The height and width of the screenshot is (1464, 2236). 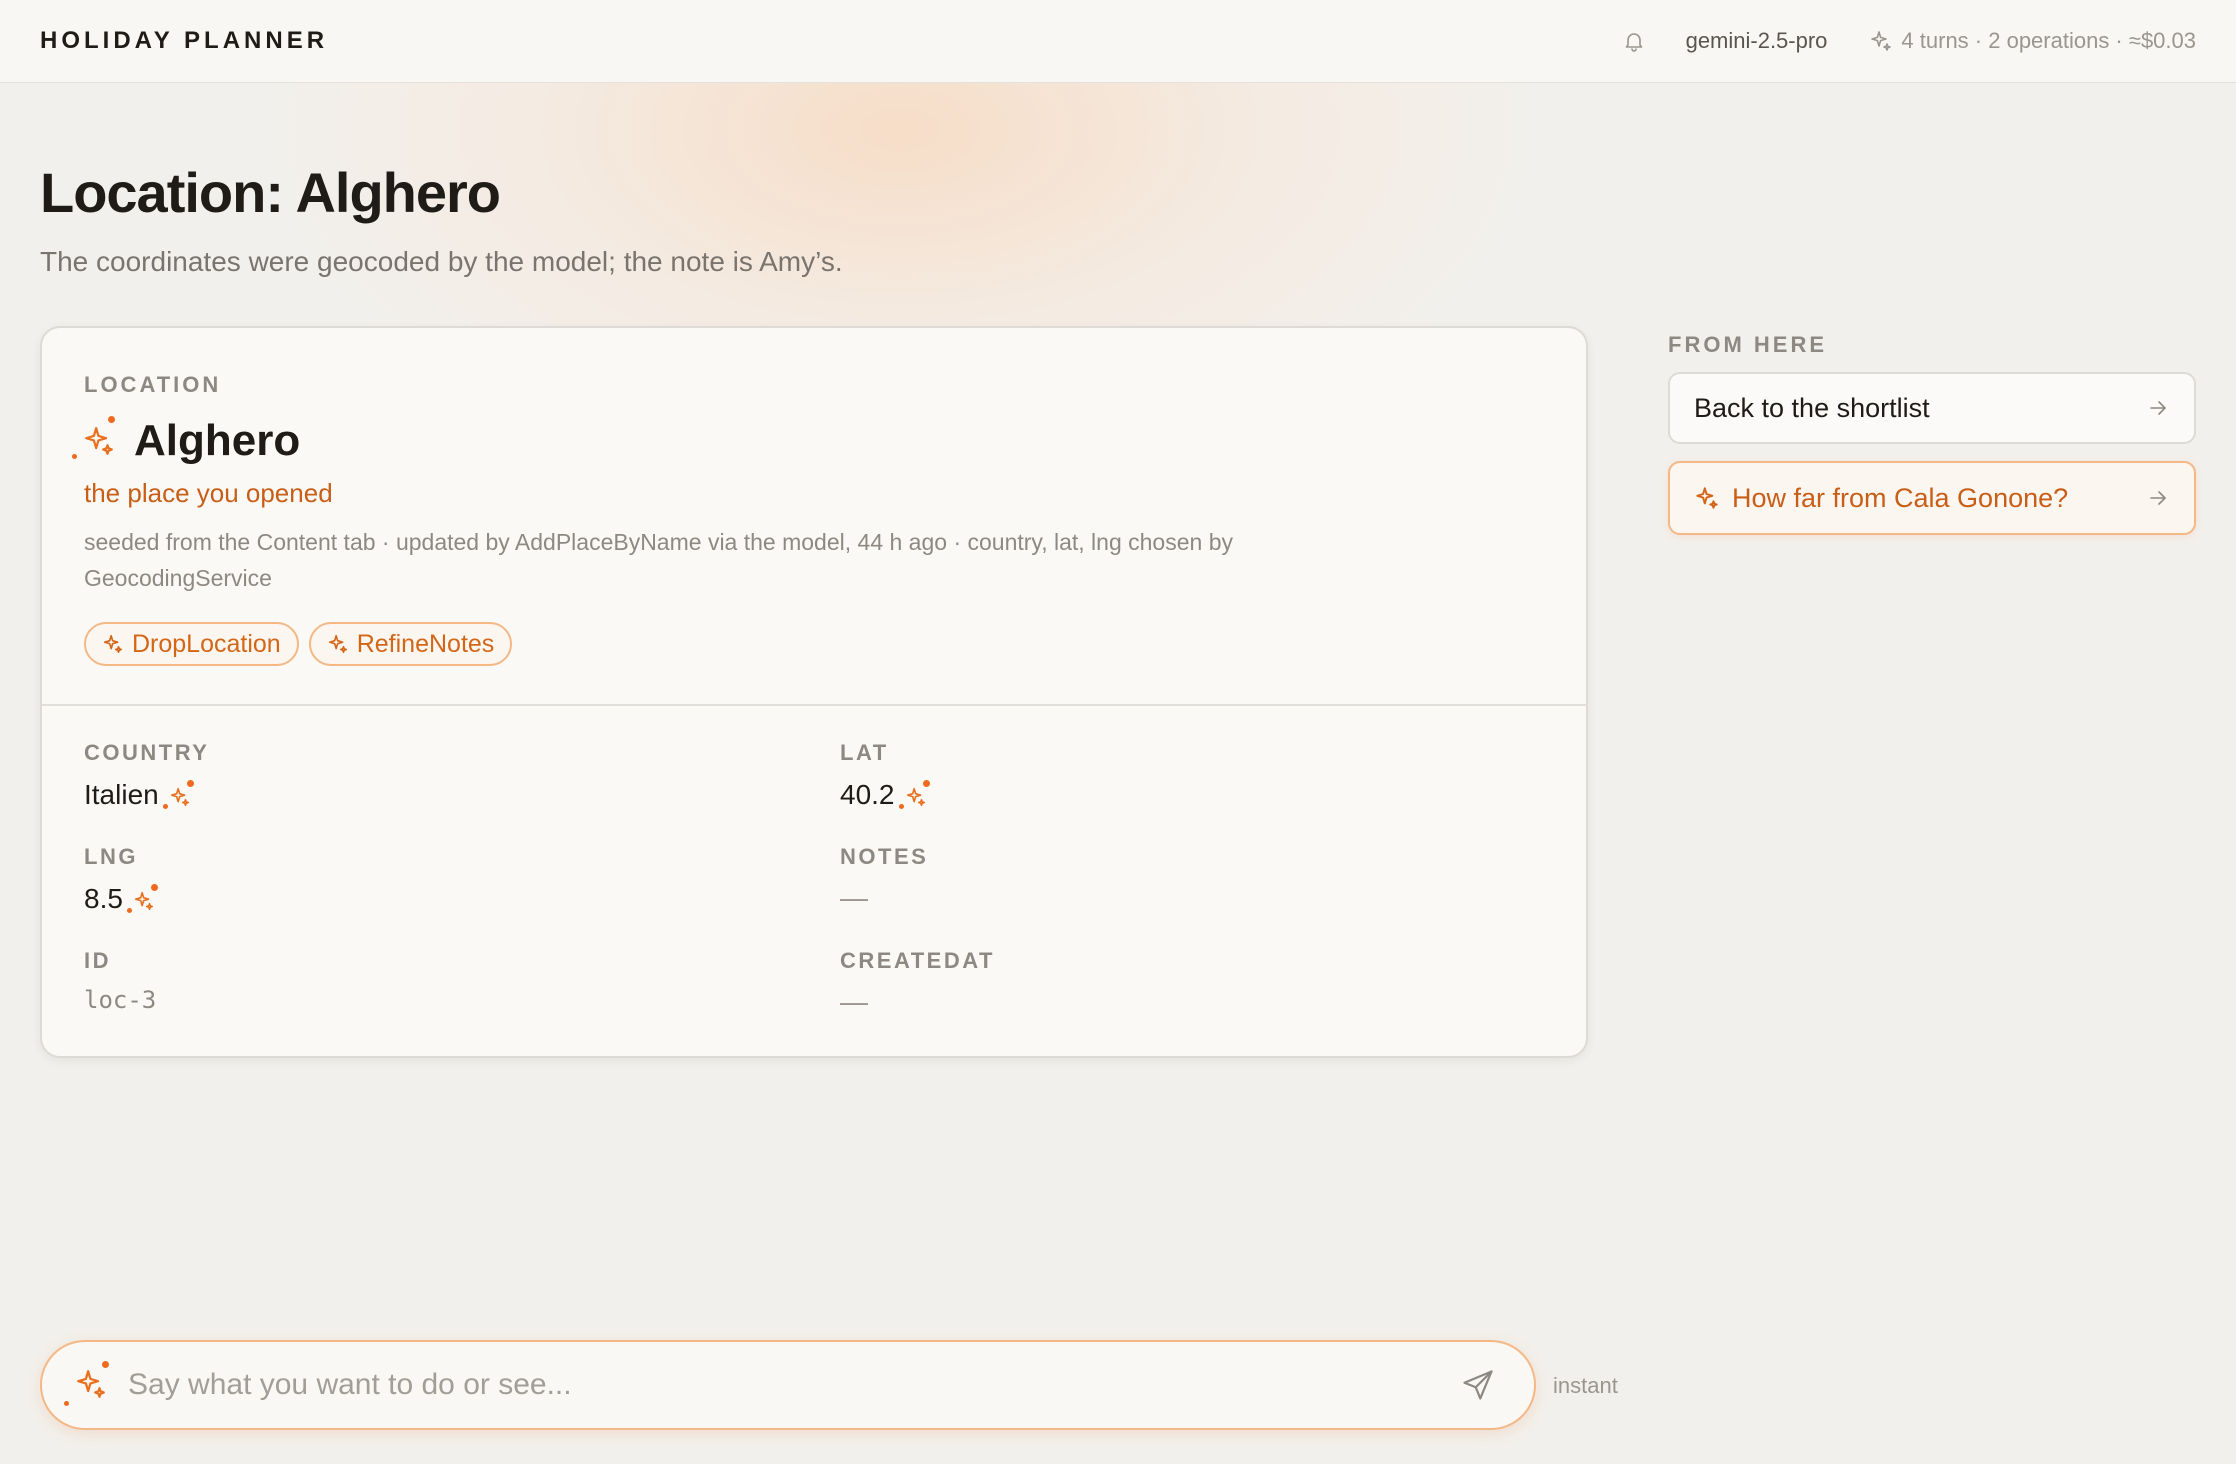 What do you see at coordinates (206, 643) in the screenshot?
I see `drop-location-label: DropLocation` at bounding box center [206, 643].